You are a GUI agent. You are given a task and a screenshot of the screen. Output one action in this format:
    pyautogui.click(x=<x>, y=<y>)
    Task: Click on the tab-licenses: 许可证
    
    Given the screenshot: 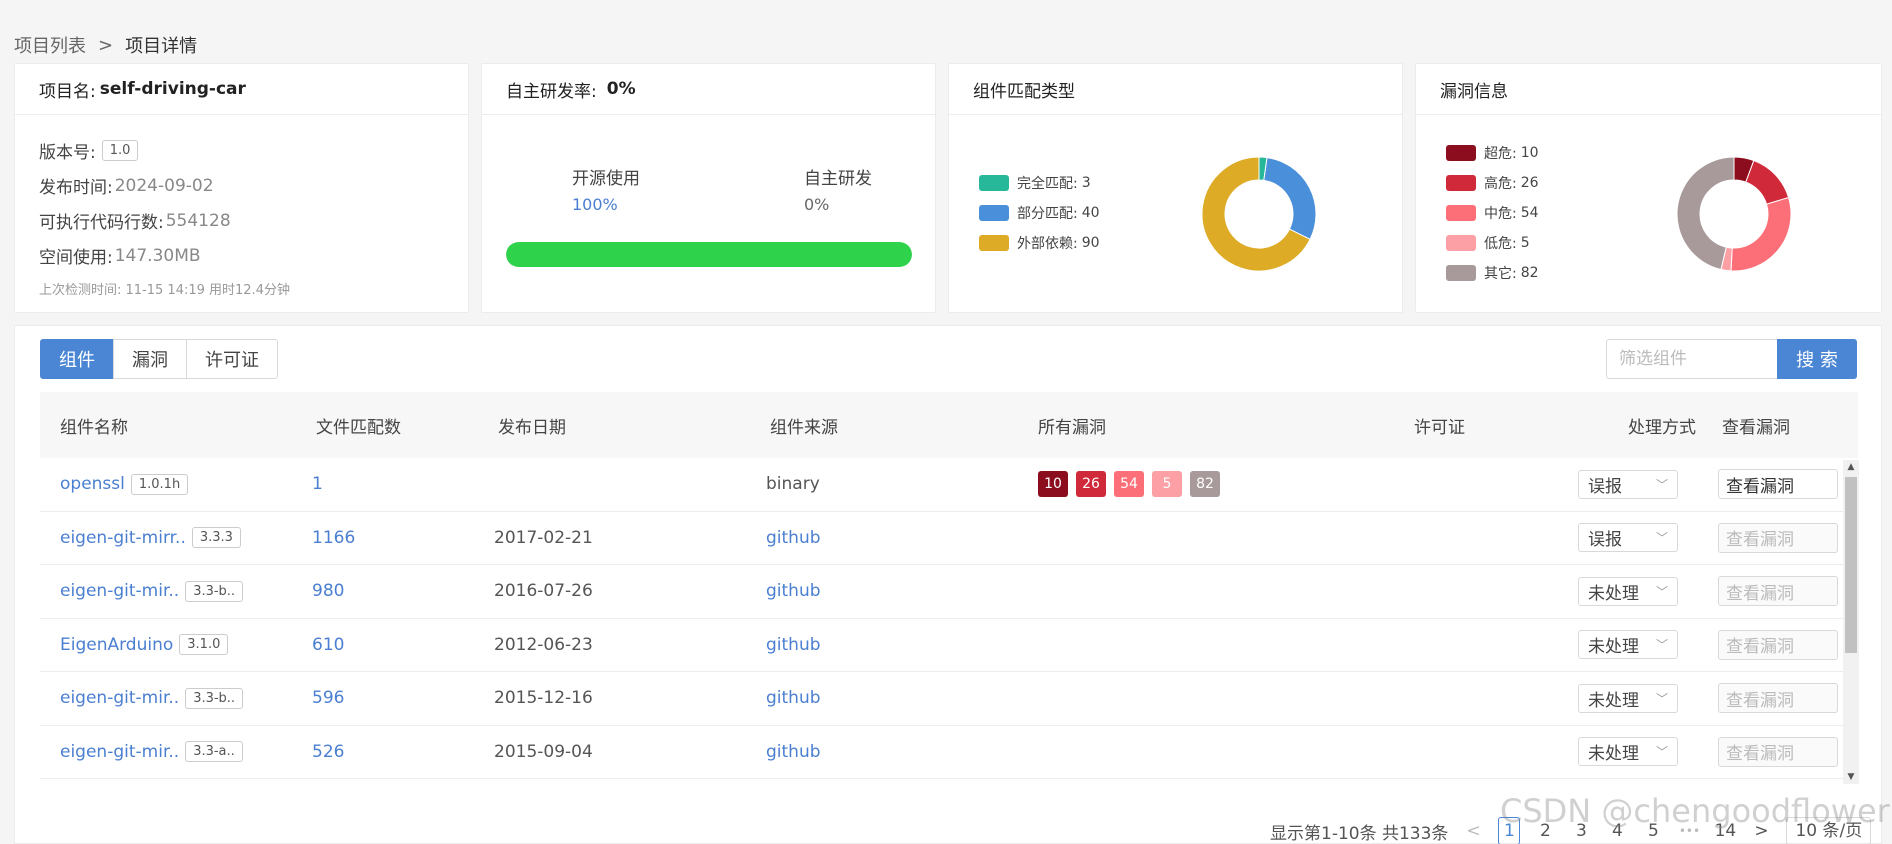 What is the action you would take?
    pyautogui.click(x=232, y=359)
    